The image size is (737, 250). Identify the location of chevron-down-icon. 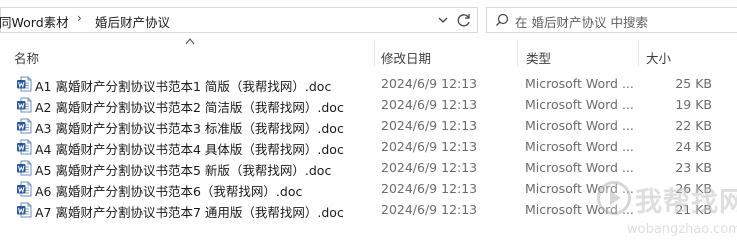
(443, 20).